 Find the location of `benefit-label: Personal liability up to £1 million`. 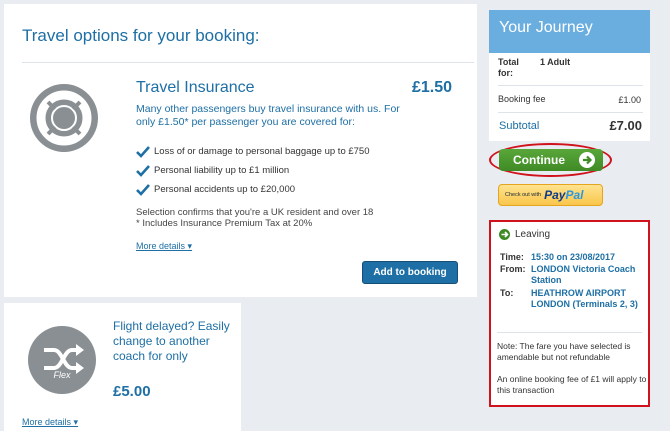

benefit-label: Personal liability up to £1 million is located at coordinates (222, 170).